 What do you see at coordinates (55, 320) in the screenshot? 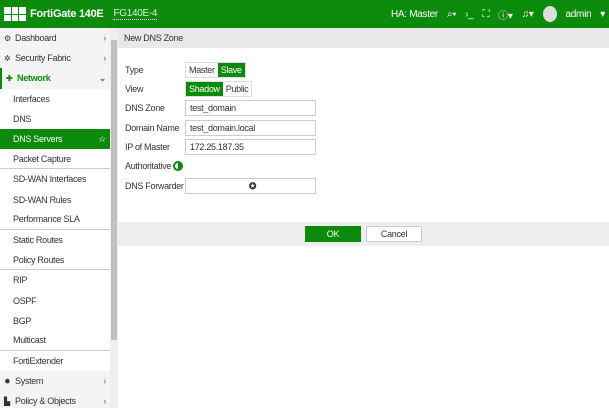
I see `sidebar-item-bgp: BGP` at bounding box center [55, 320].